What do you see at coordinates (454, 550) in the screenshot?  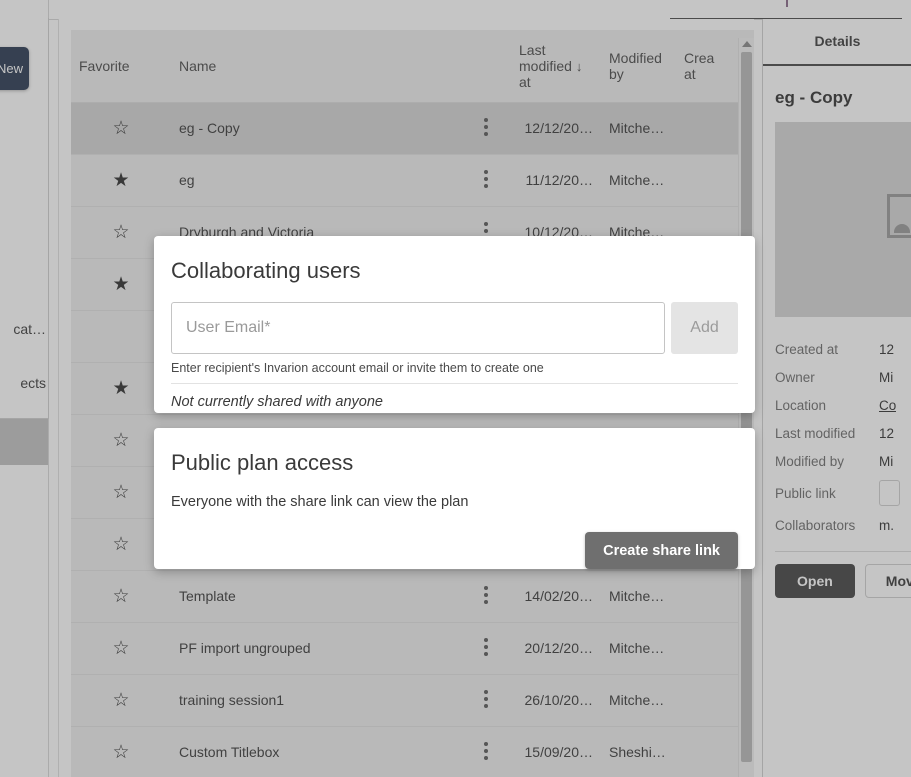 I see `public-plan-access-actions: Create share link` at bounding box center [454, 550].